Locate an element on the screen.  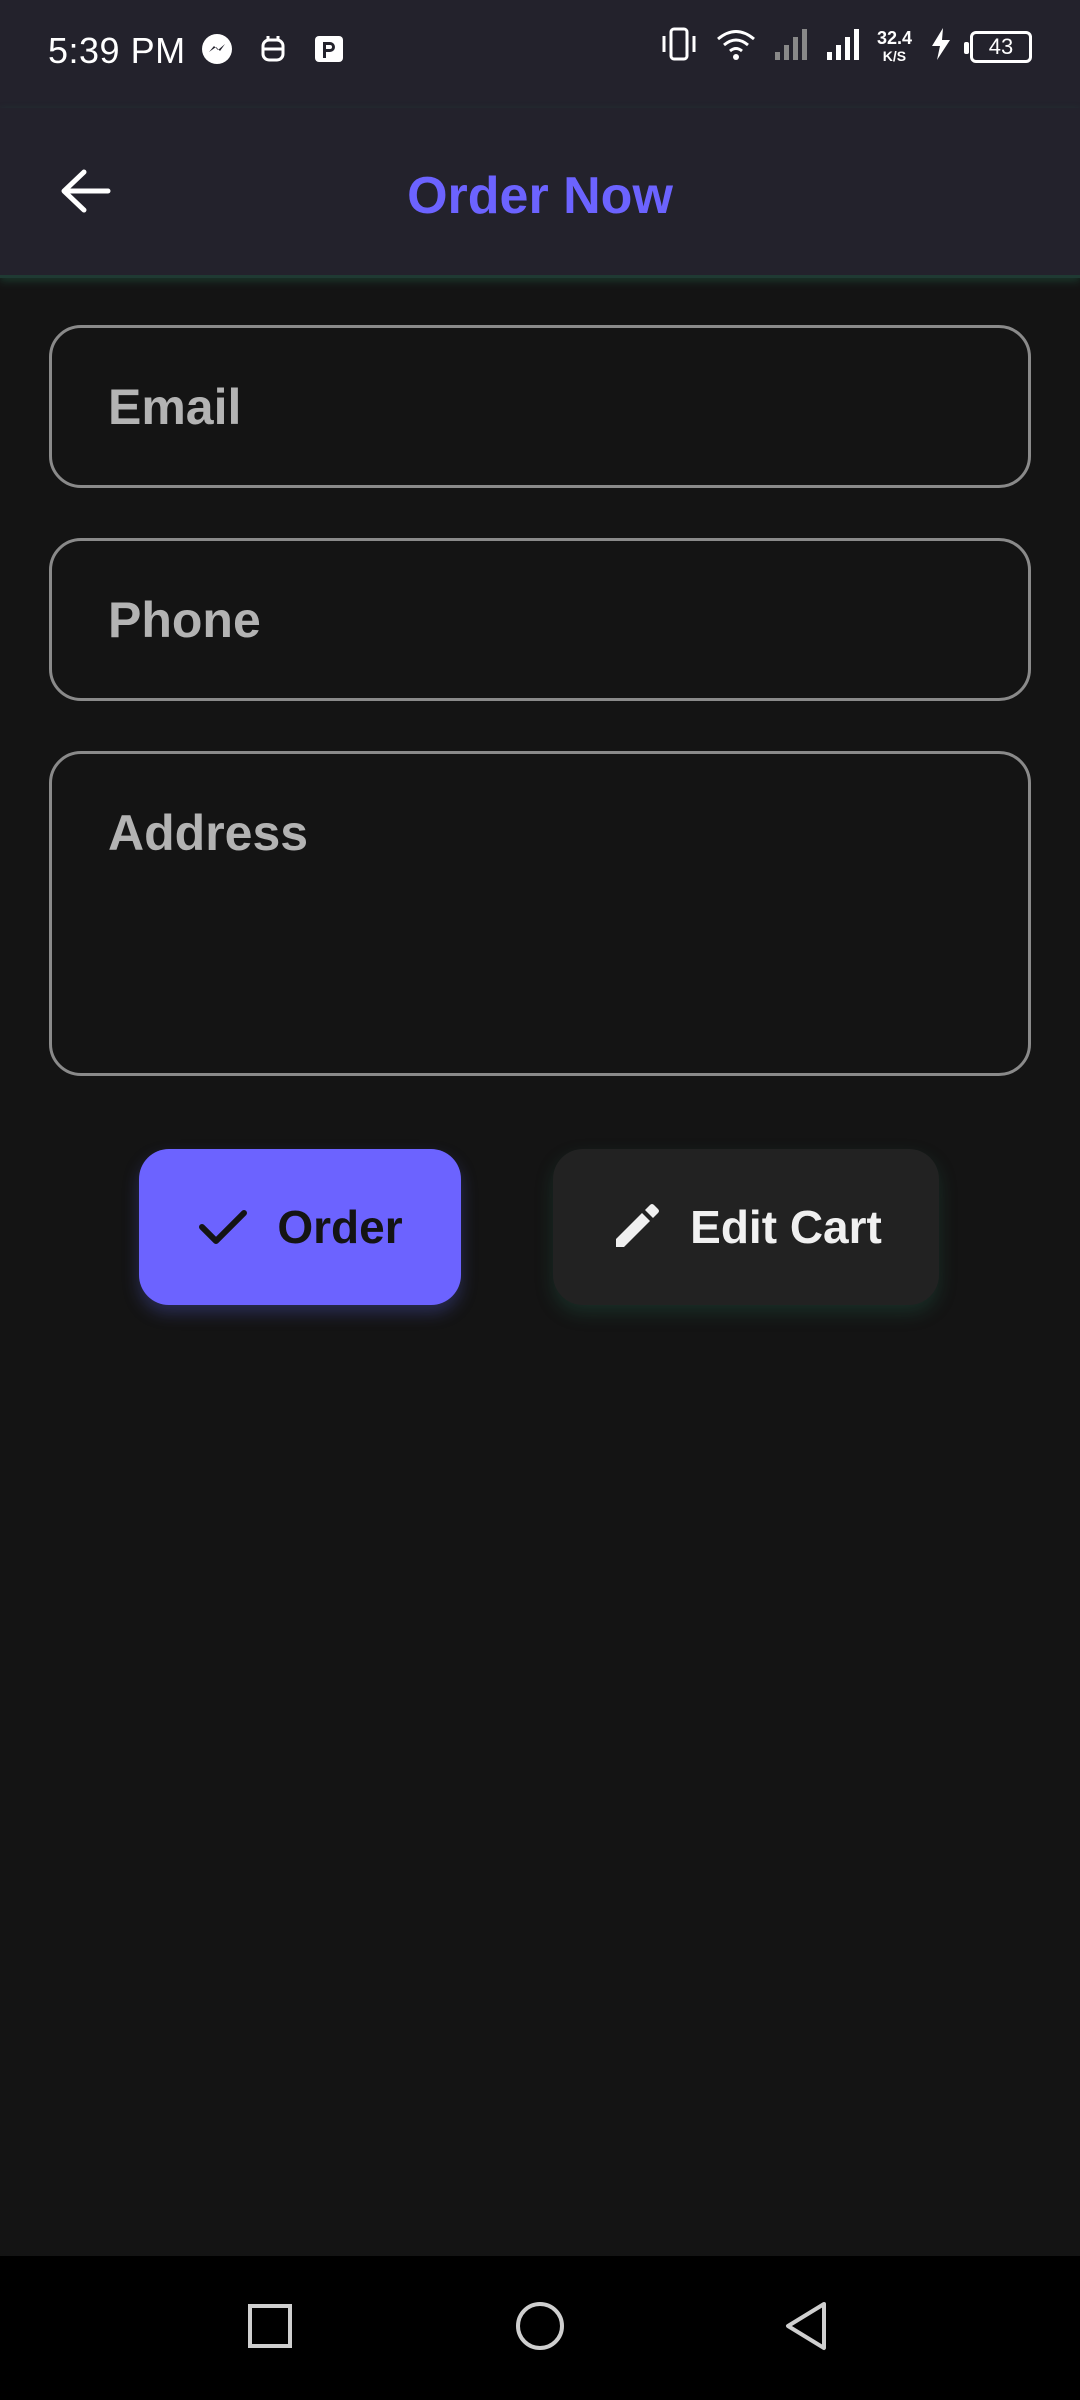
order-button-label: Order is located at coordinates (340, 1227).